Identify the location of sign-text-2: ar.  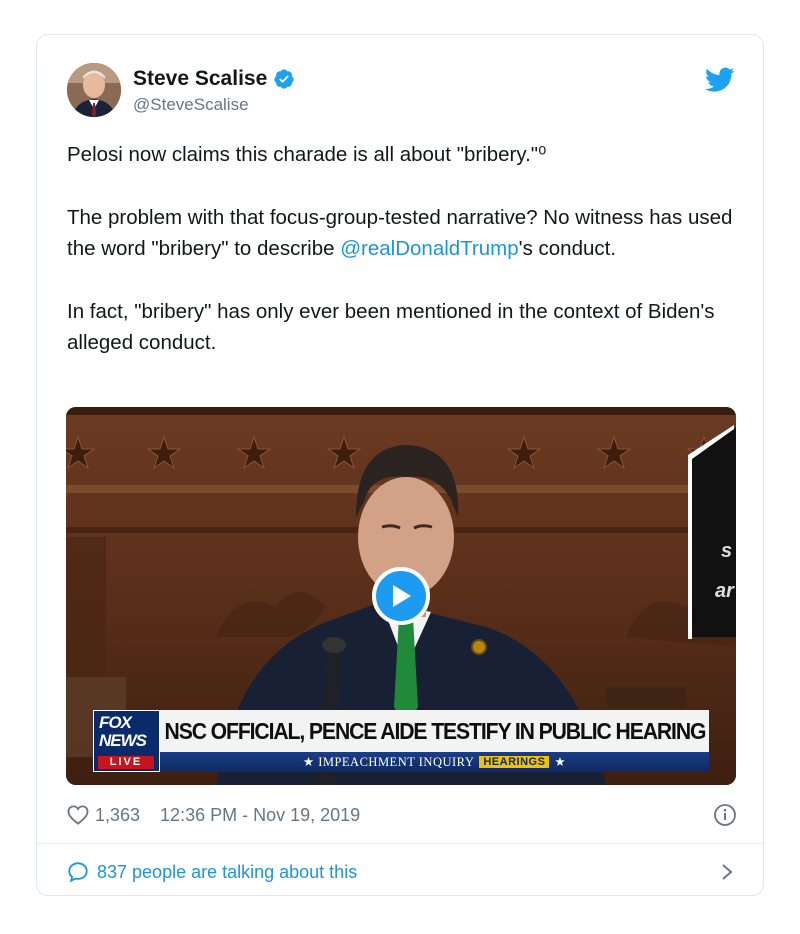
(725, 591).